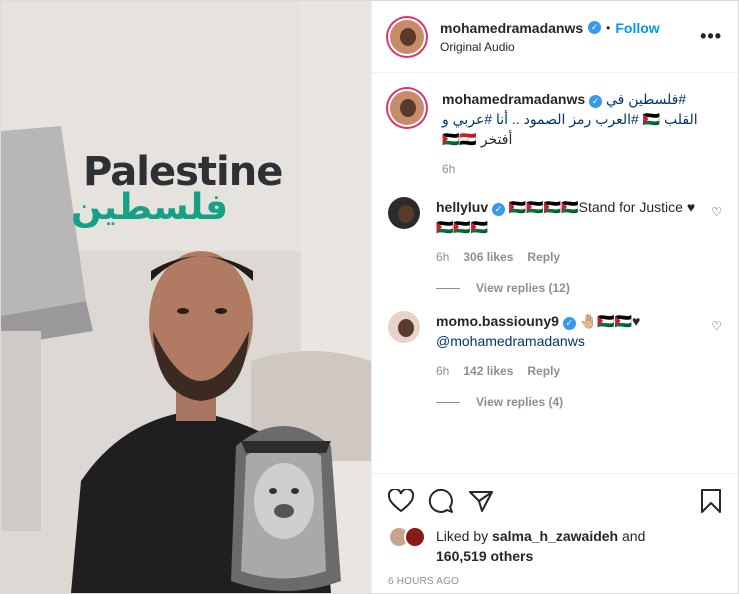 The image size is (739, 594). Describe the element at coordinates (632, 536) in the screenshot. I see `liked-by-and: and` at that location.